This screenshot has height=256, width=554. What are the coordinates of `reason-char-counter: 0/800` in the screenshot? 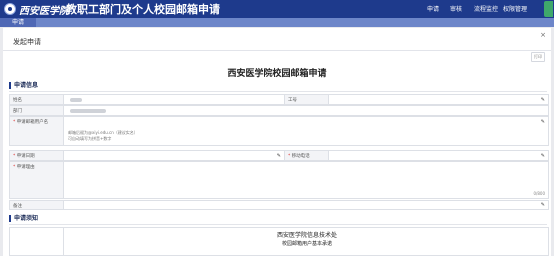 It's located at (539, 193).